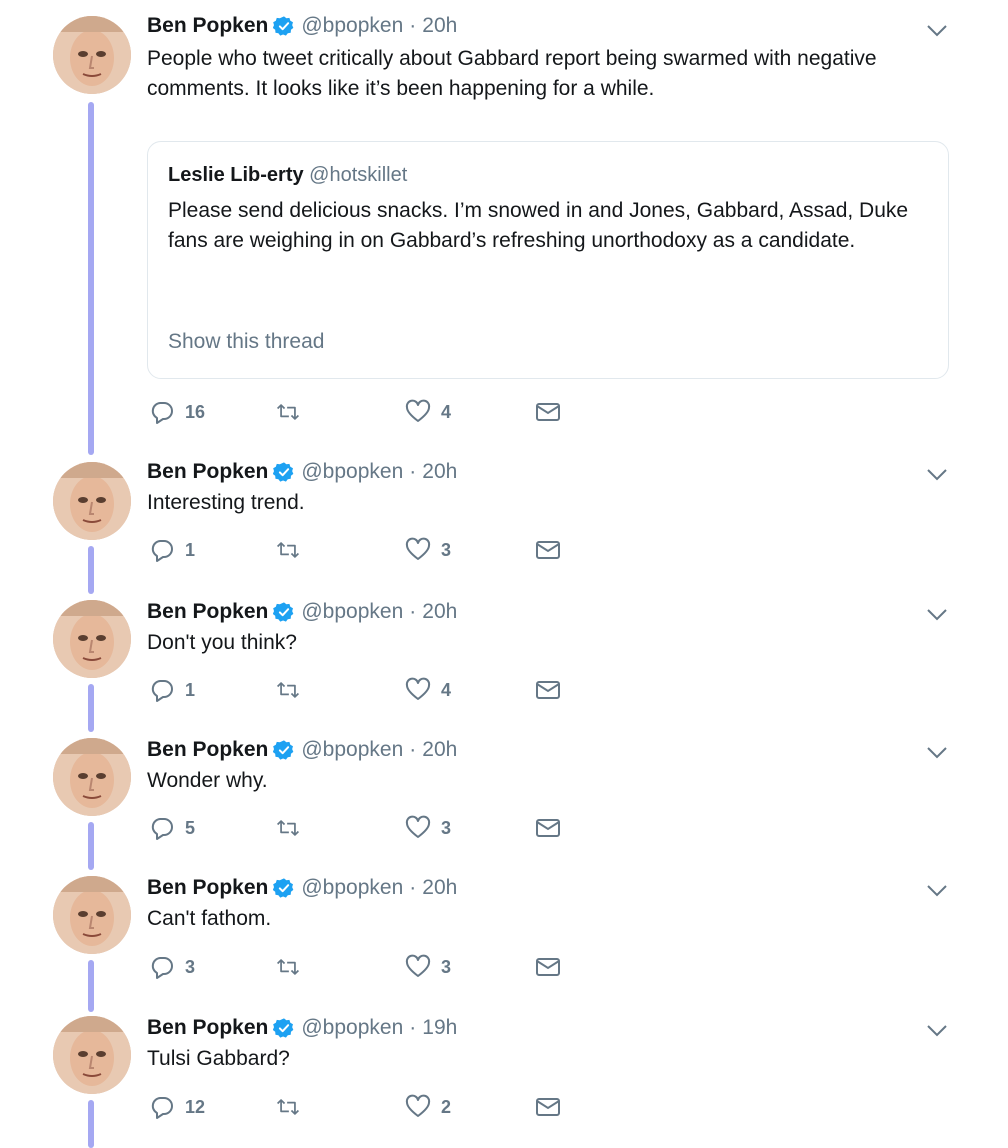  I want to click on reply-count: 1, so click(190, 549).